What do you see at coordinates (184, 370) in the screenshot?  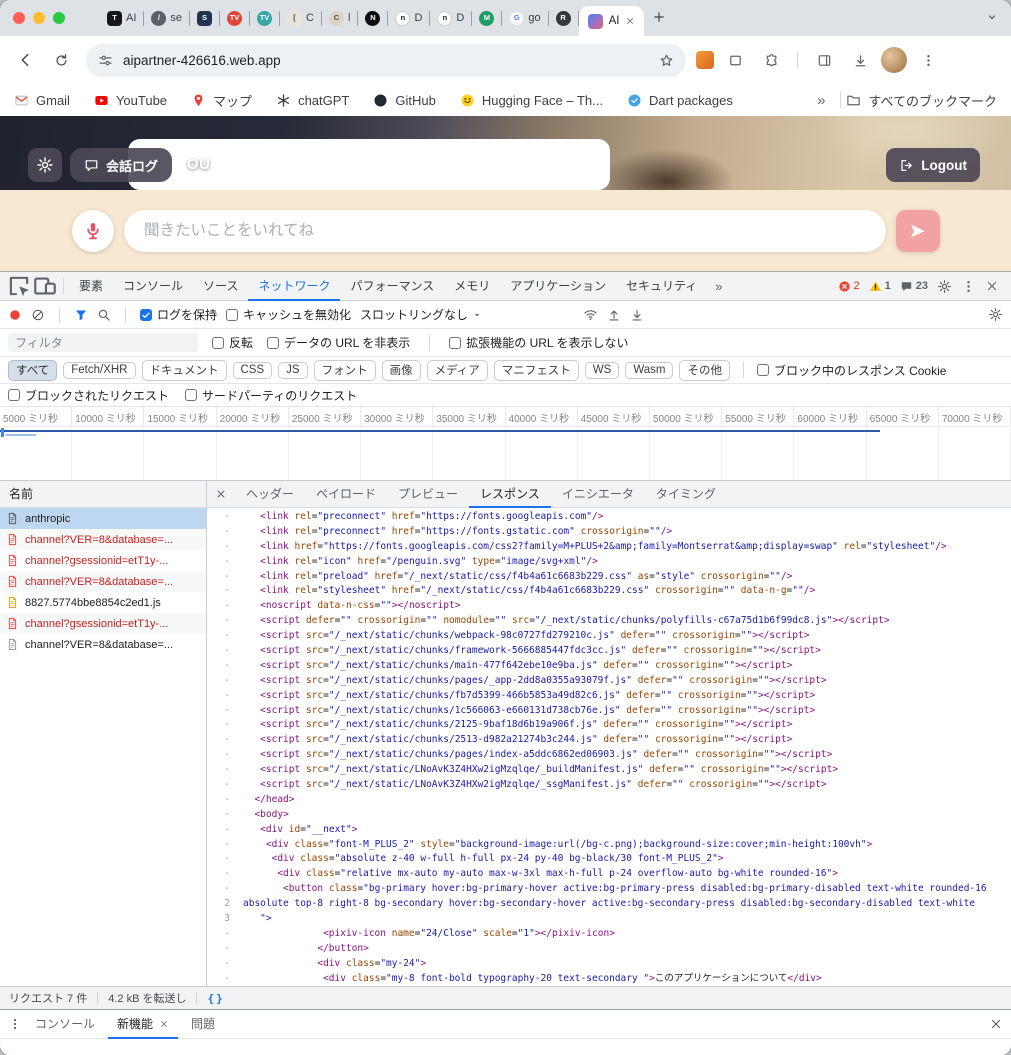 I see `filter-chip: ドキュメント` at bounding box center [184, 370].